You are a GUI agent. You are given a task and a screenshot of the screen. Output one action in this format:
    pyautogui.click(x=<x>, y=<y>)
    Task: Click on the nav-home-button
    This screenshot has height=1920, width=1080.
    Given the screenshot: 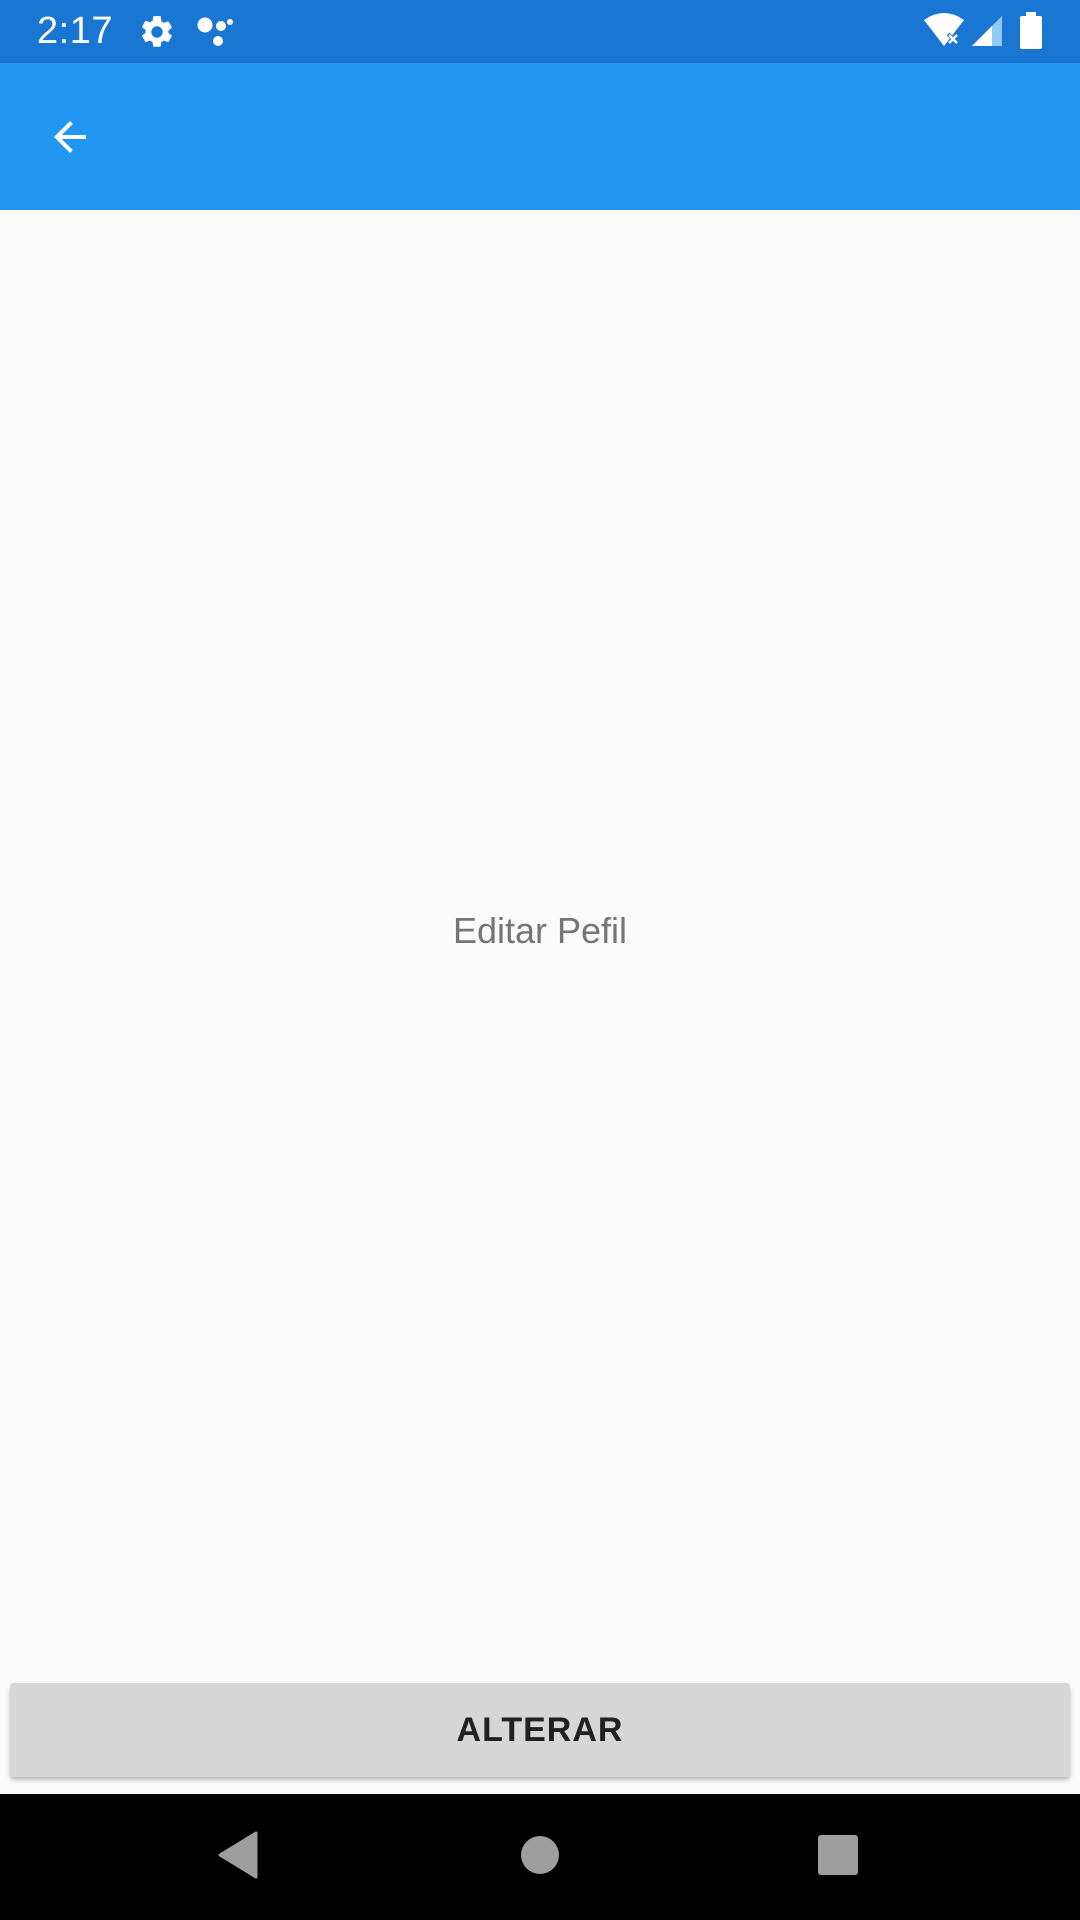 What is the action you would take?
    pyautogui.click(x=540, y=1857)
    